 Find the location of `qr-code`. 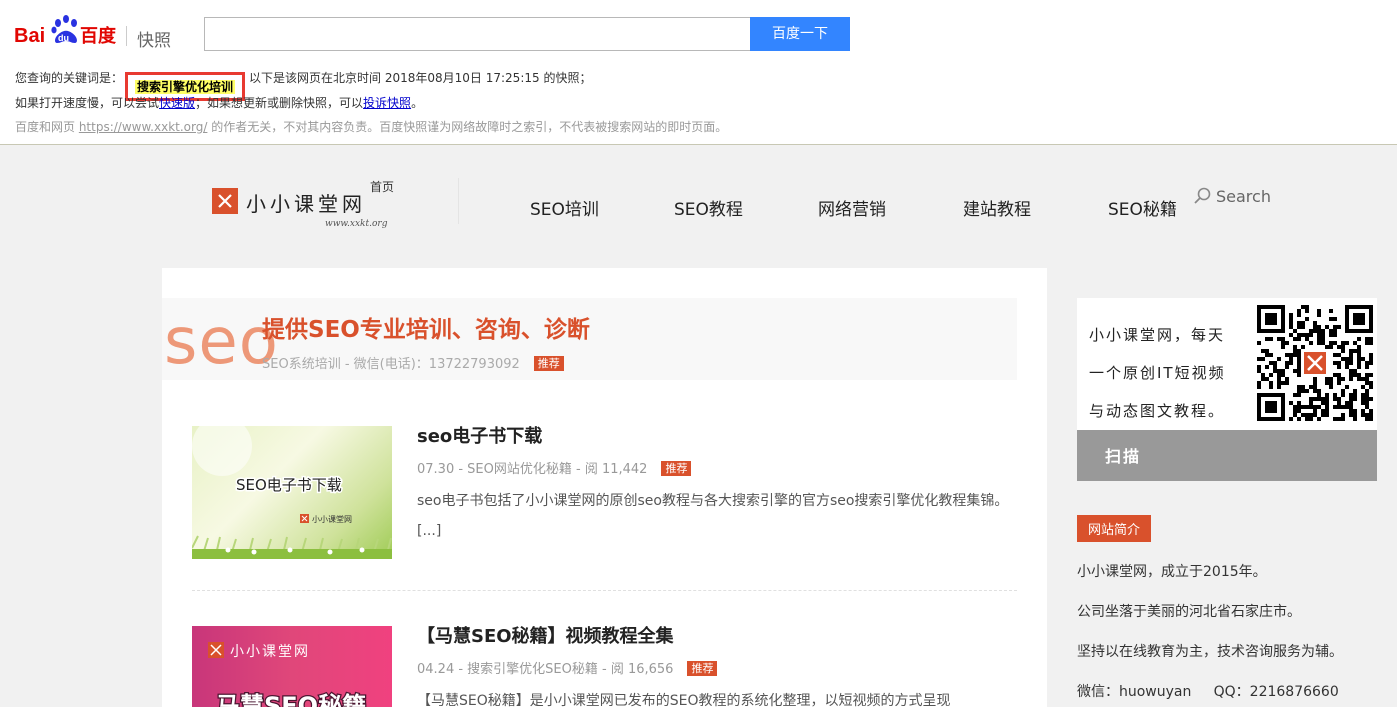

qr-code is located at coordinates (1315, 363).